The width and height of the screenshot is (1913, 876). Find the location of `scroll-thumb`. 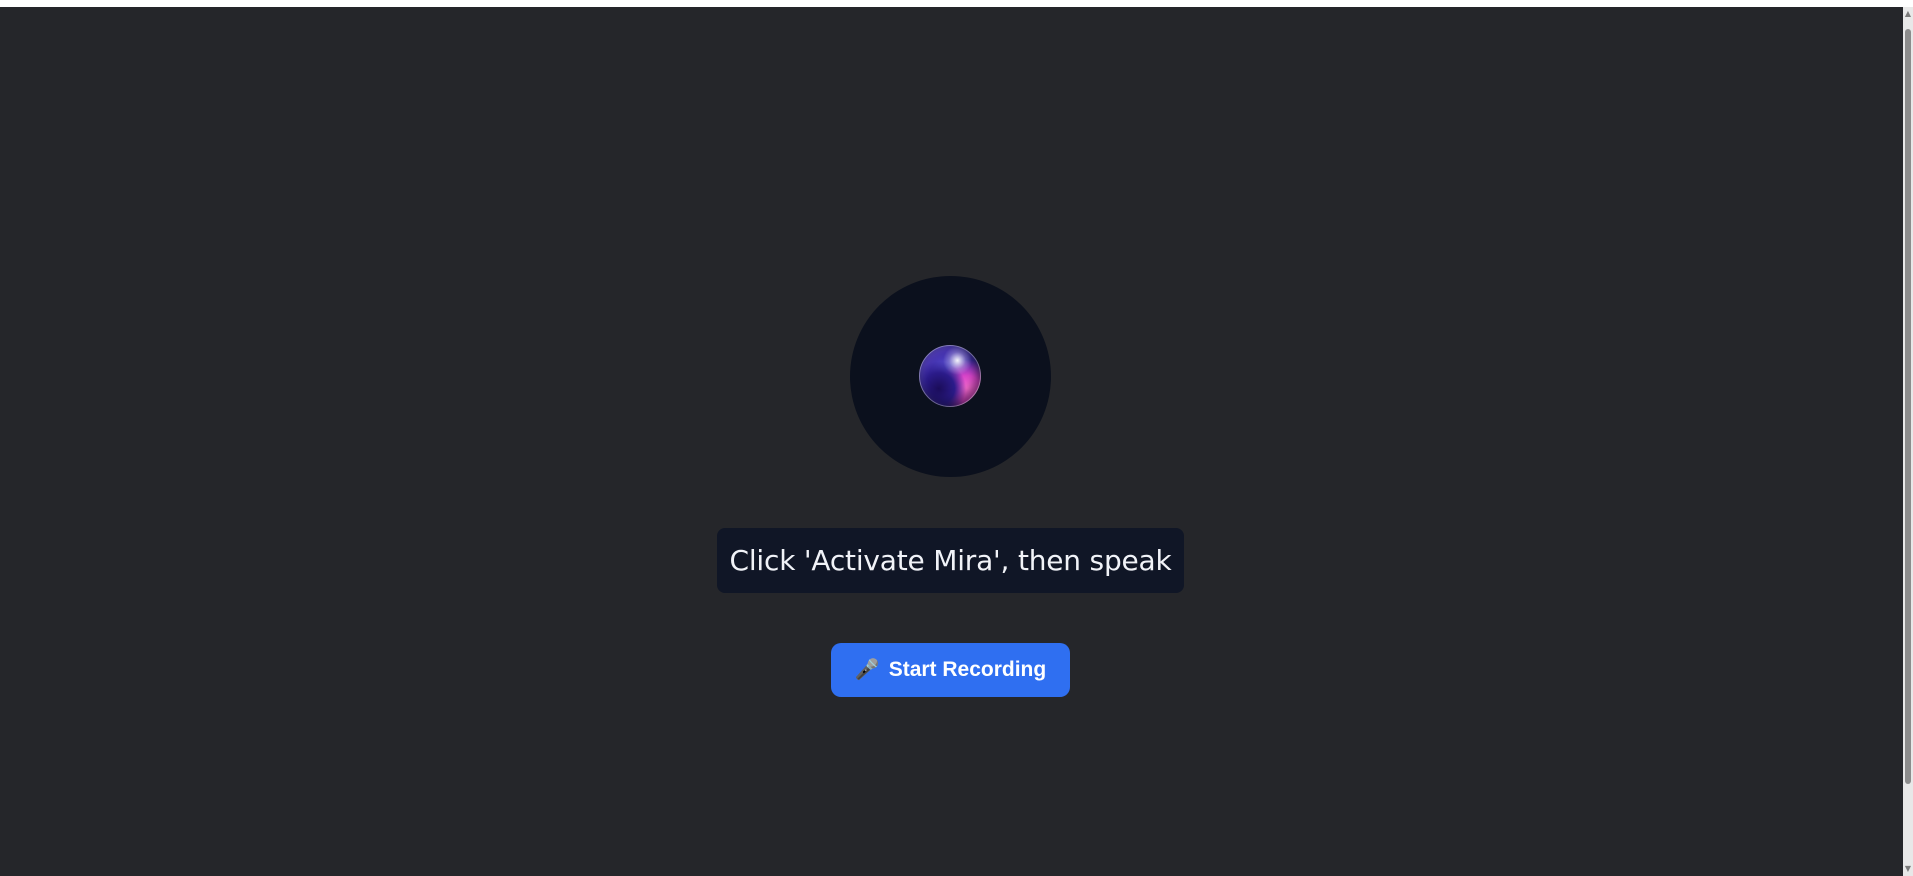

scroll-thumb is located at coordinates (1908, 406).